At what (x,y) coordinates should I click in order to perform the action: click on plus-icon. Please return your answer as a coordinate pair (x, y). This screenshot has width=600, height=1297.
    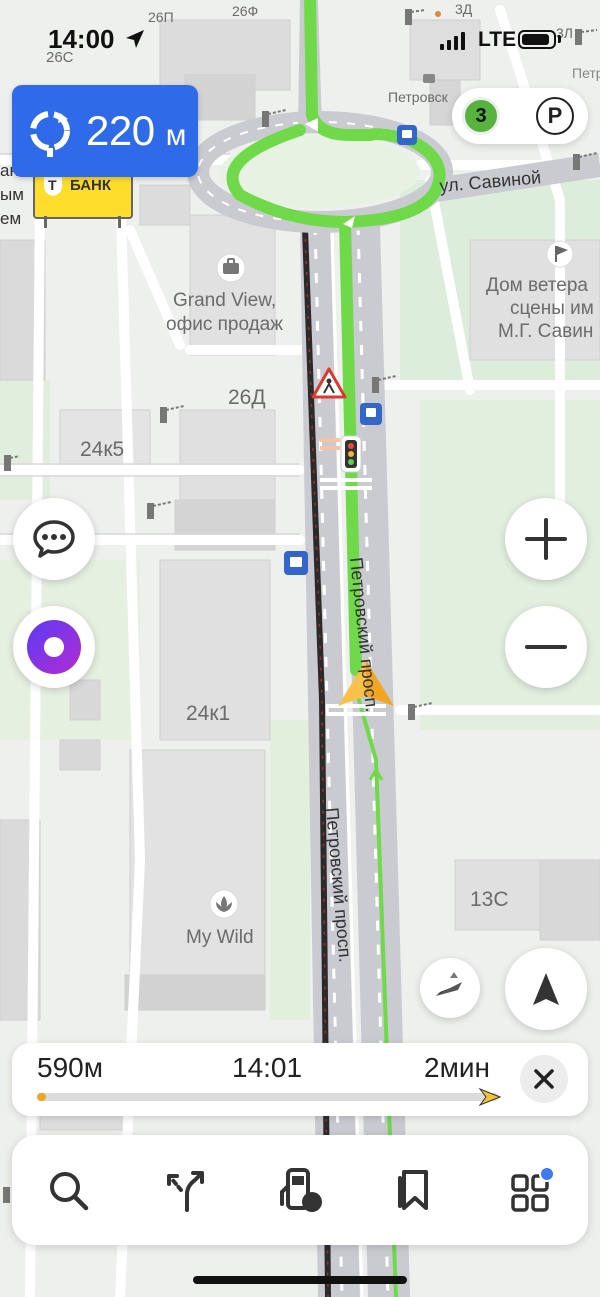
    Looking at the image, I should click on (546, 539).